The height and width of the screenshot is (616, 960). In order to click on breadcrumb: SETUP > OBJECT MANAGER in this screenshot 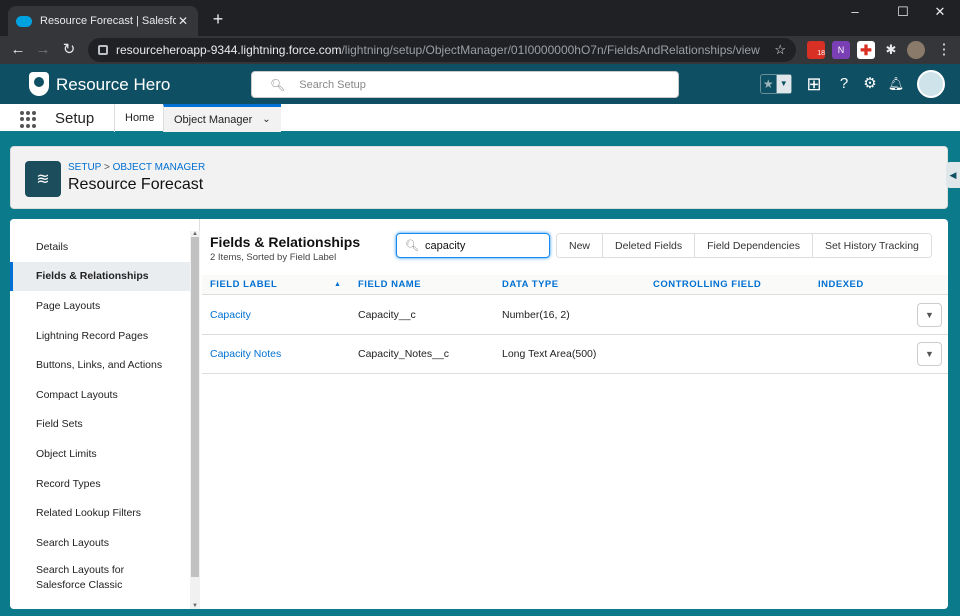, I will do `click(136, 167)`.